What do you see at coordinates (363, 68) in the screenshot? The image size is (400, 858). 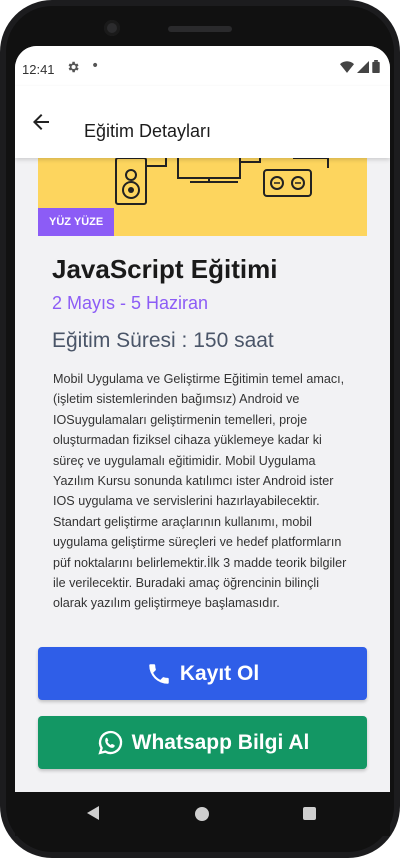 I see `signal-icon` at bounding box center [363, 68].